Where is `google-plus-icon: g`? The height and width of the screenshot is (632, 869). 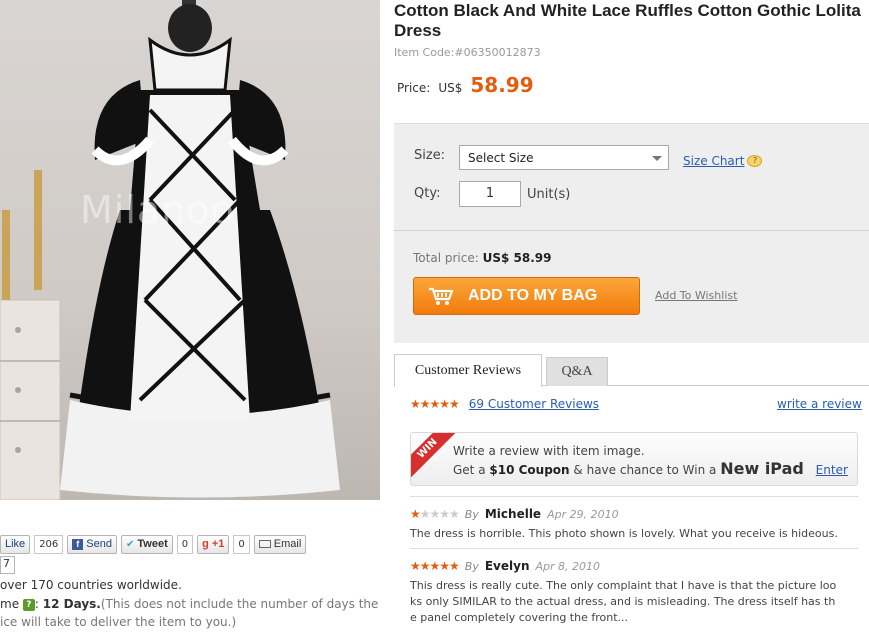 google-plus-icon: g is located at coordinates (205, 544).